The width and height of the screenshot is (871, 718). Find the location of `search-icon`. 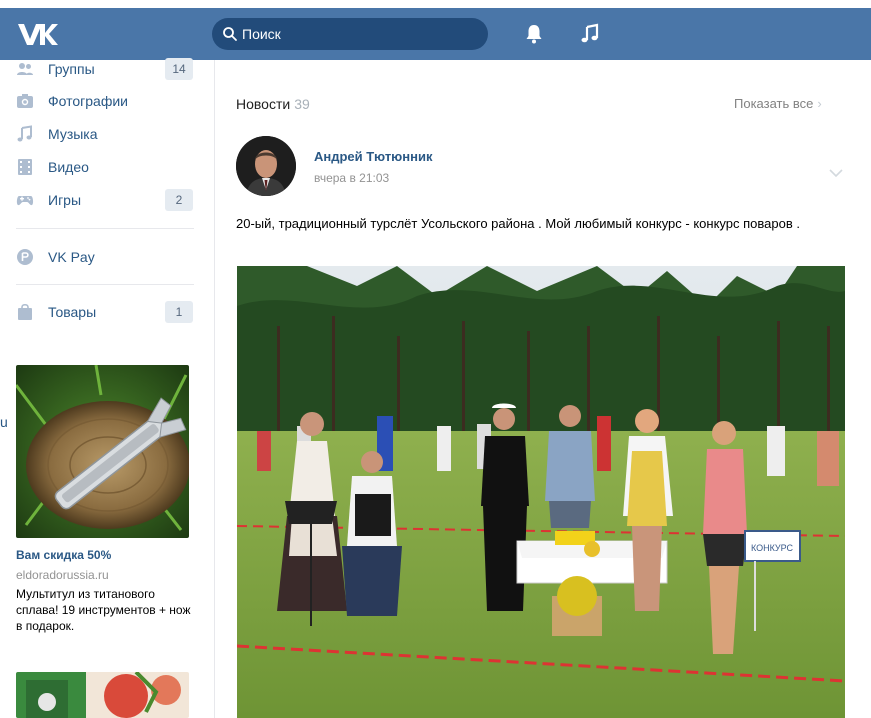

search-icon is located at coordinates (230, 34).